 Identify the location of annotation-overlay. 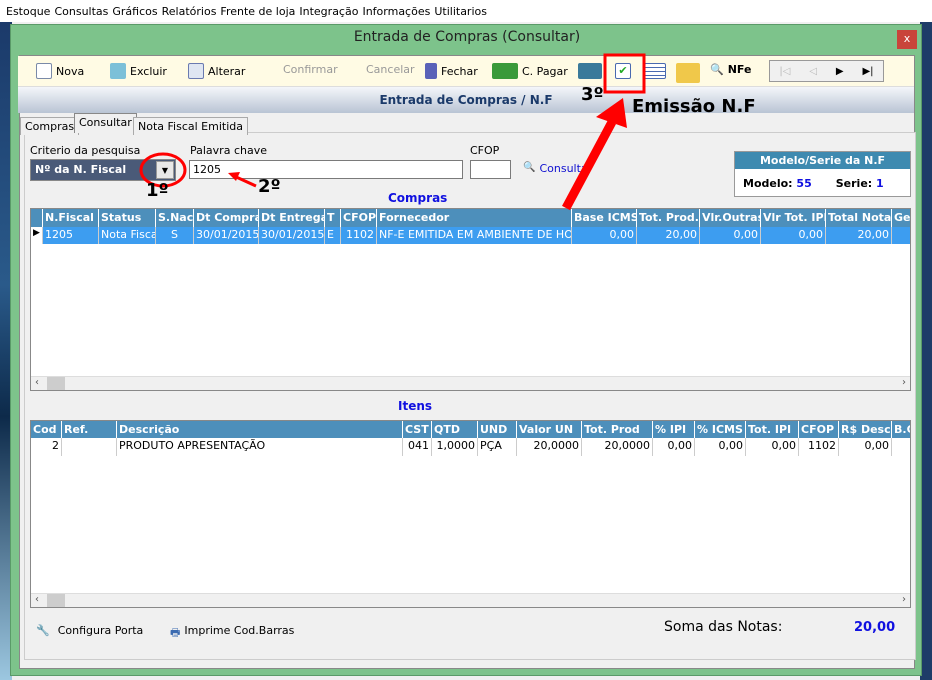
(392, 132).